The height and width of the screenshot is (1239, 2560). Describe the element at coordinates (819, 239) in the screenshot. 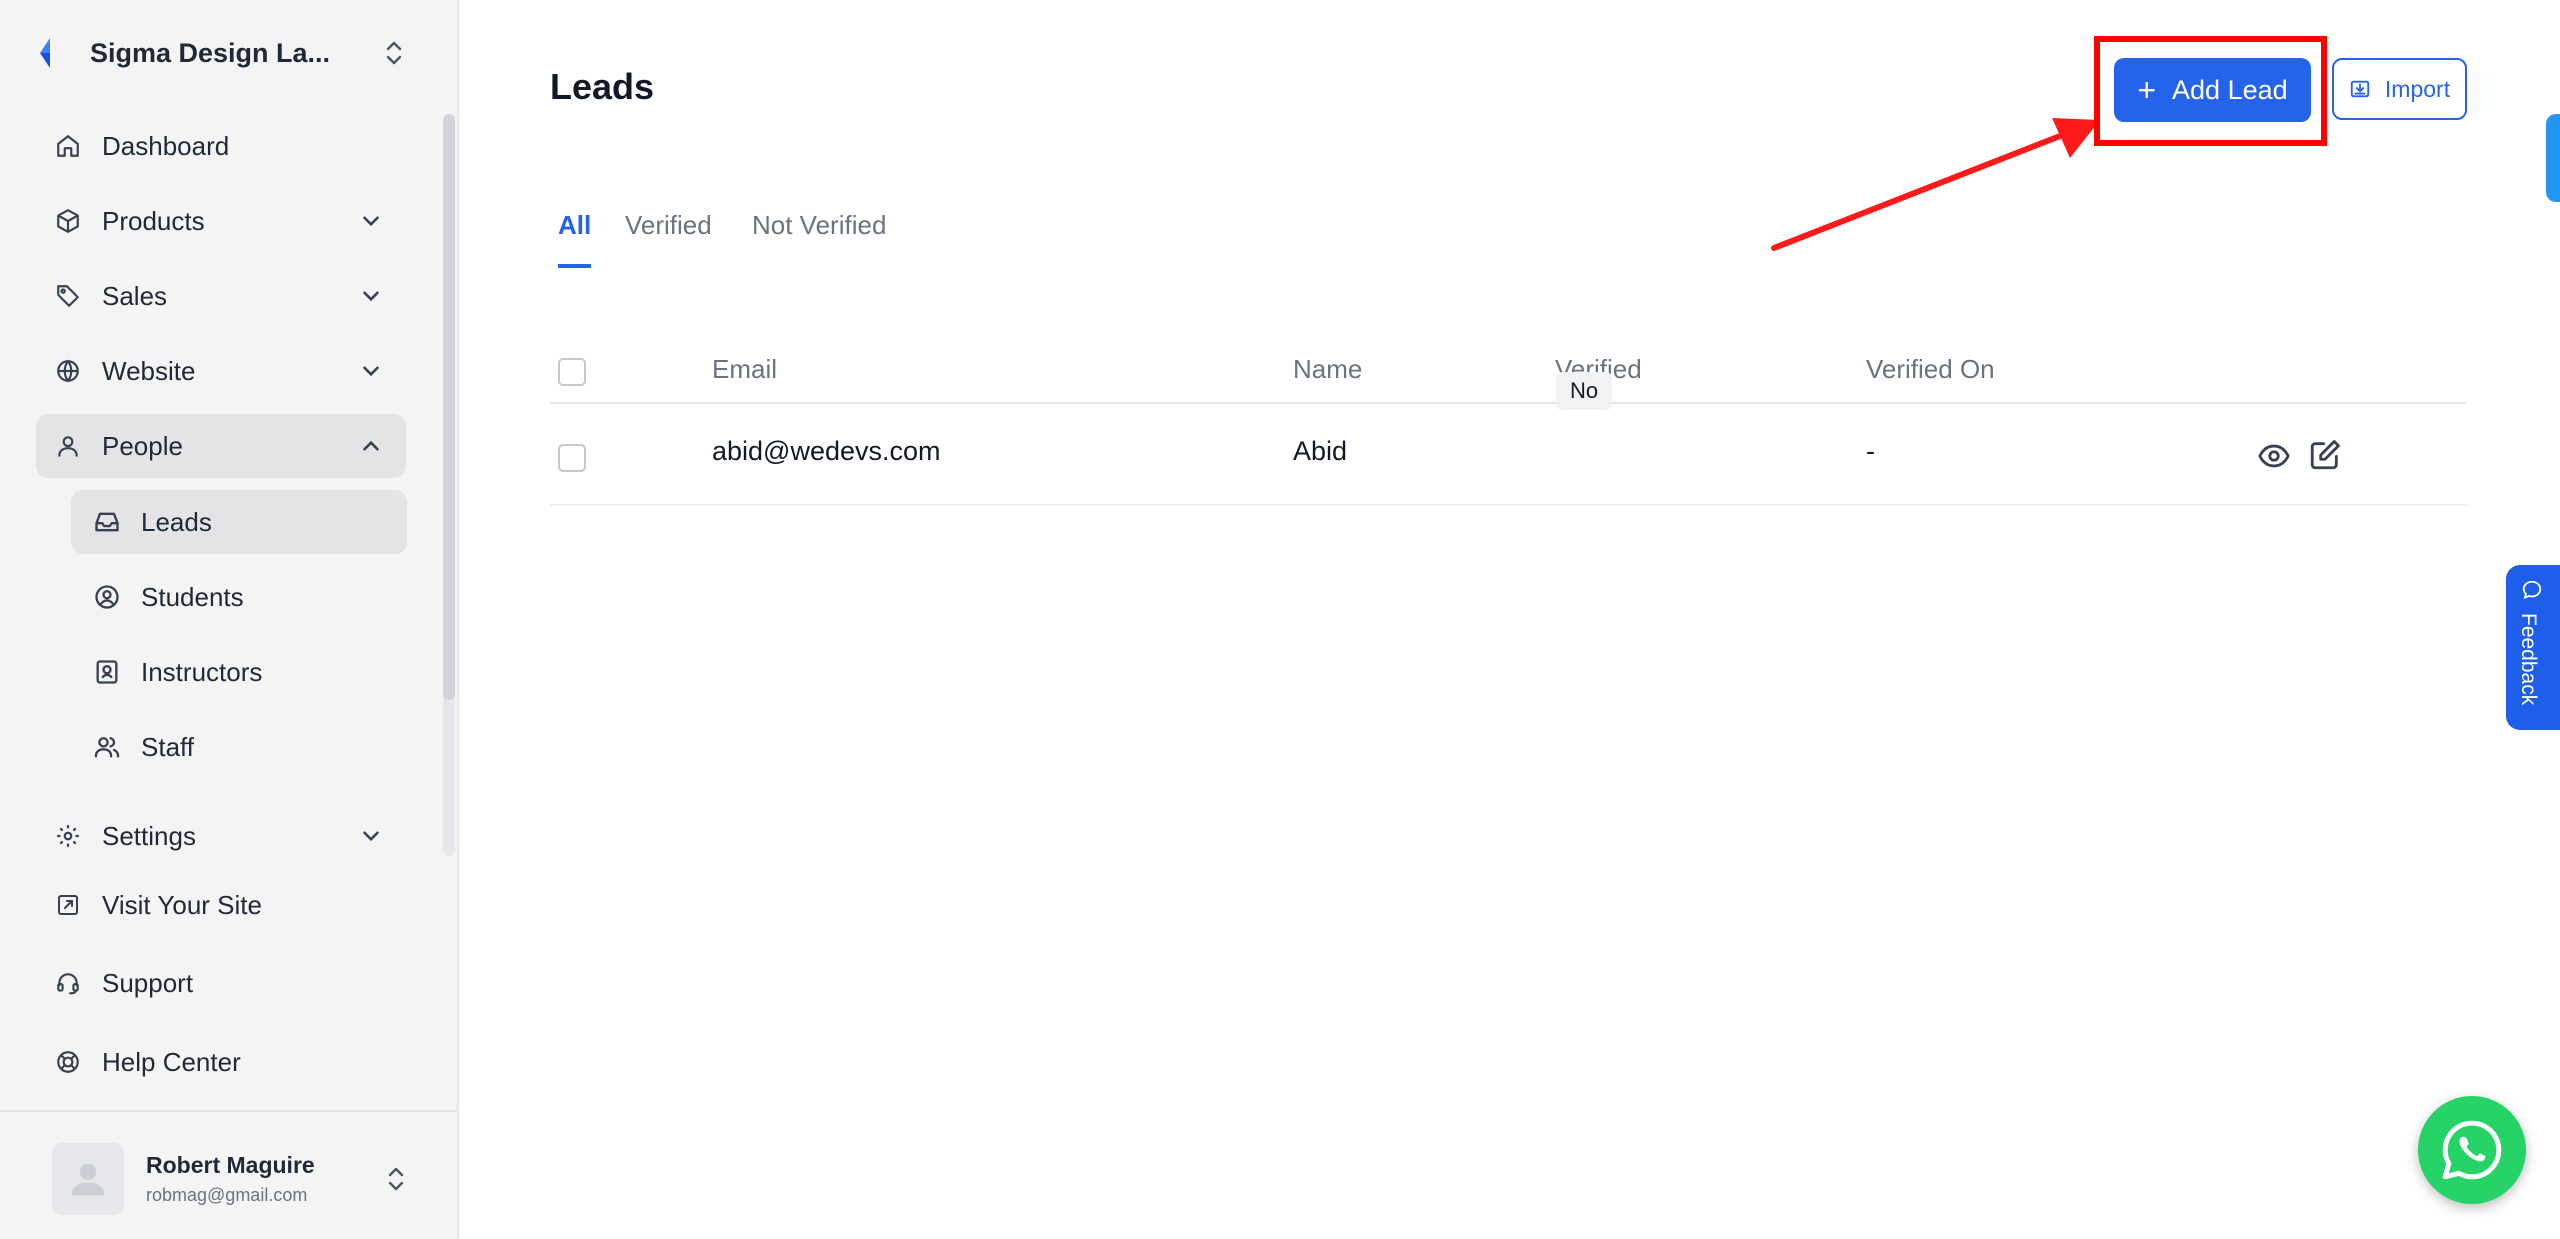

I see `tab-not-verified: Not Verified` at that location.